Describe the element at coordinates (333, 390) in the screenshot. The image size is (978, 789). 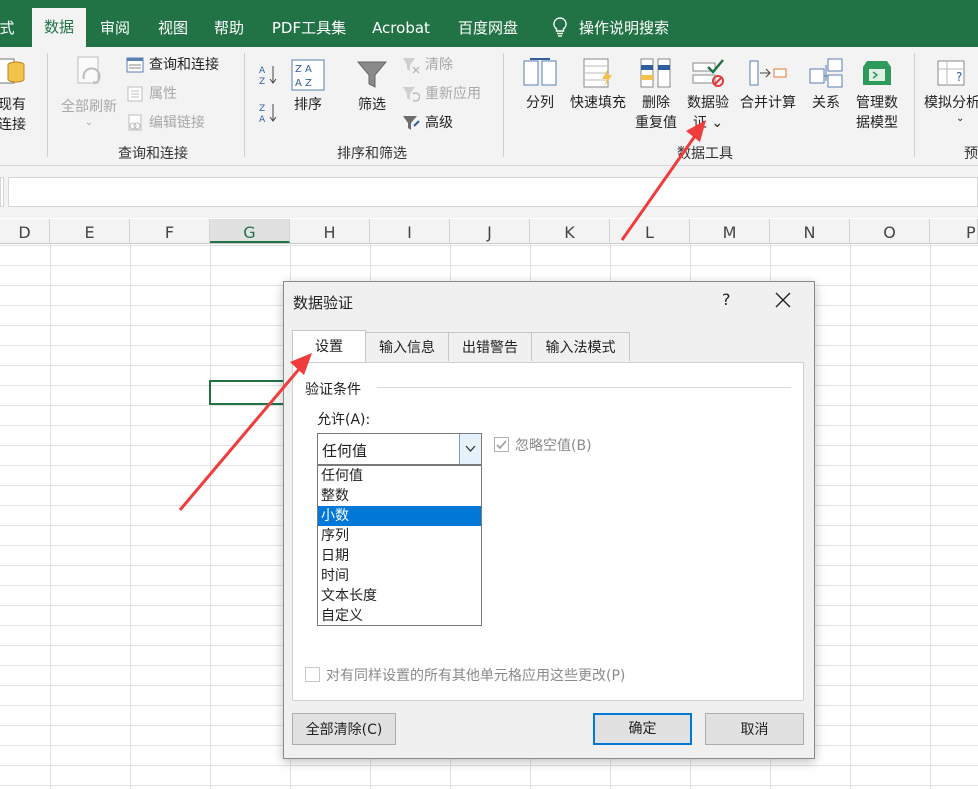
I see `validation-criteria-heading: 验证条件` at that location.